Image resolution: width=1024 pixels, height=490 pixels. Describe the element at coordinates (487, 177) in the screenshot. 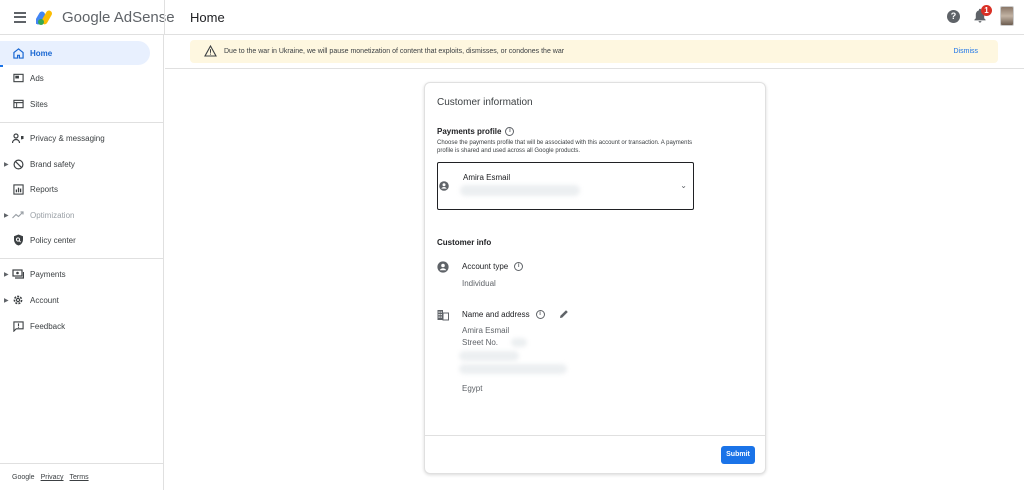

I see `selected-profile-name: Amira Esmail` at that location.